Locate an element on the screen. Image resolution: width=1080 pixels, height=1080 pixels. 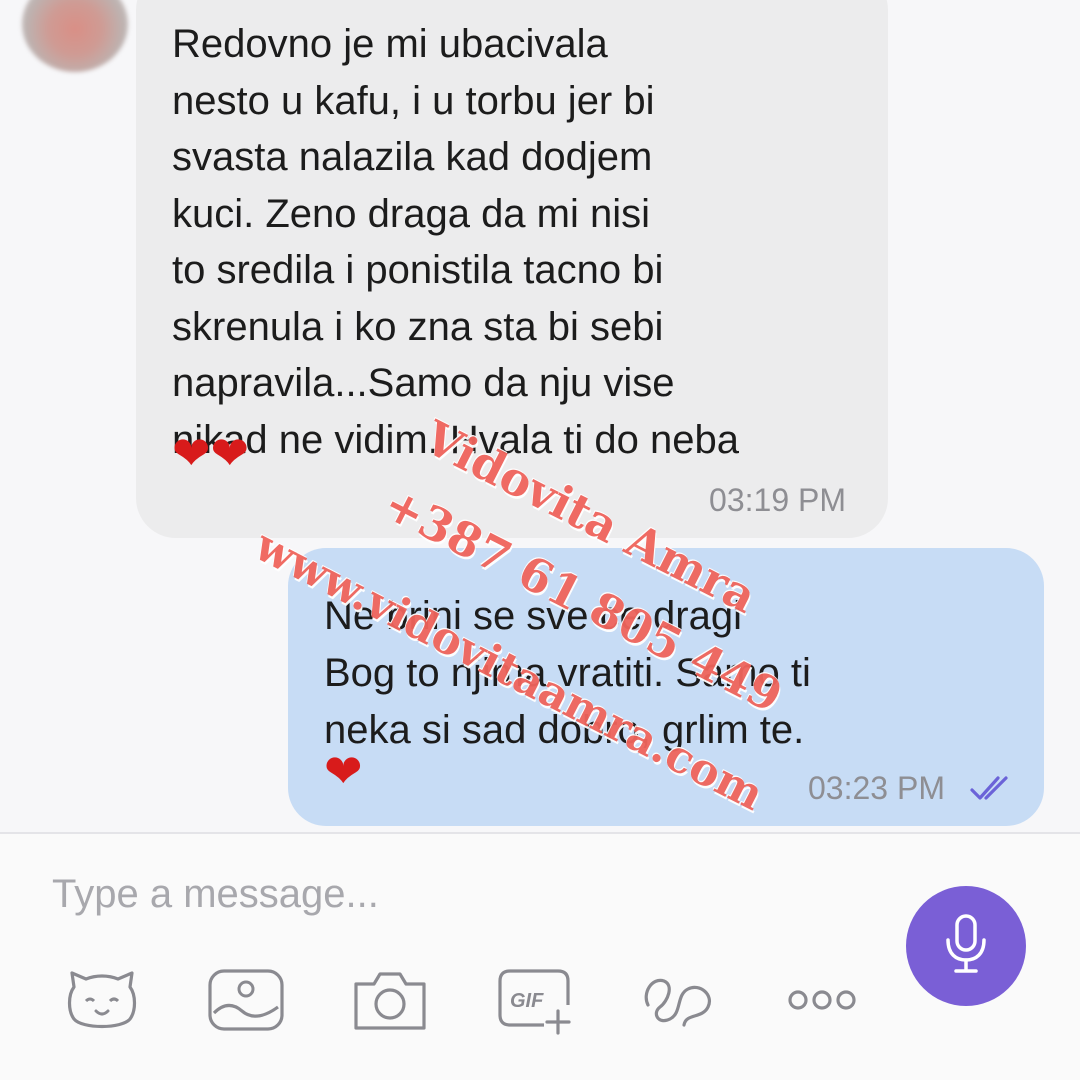
double-check-icon is located at coordinates (991, 790).